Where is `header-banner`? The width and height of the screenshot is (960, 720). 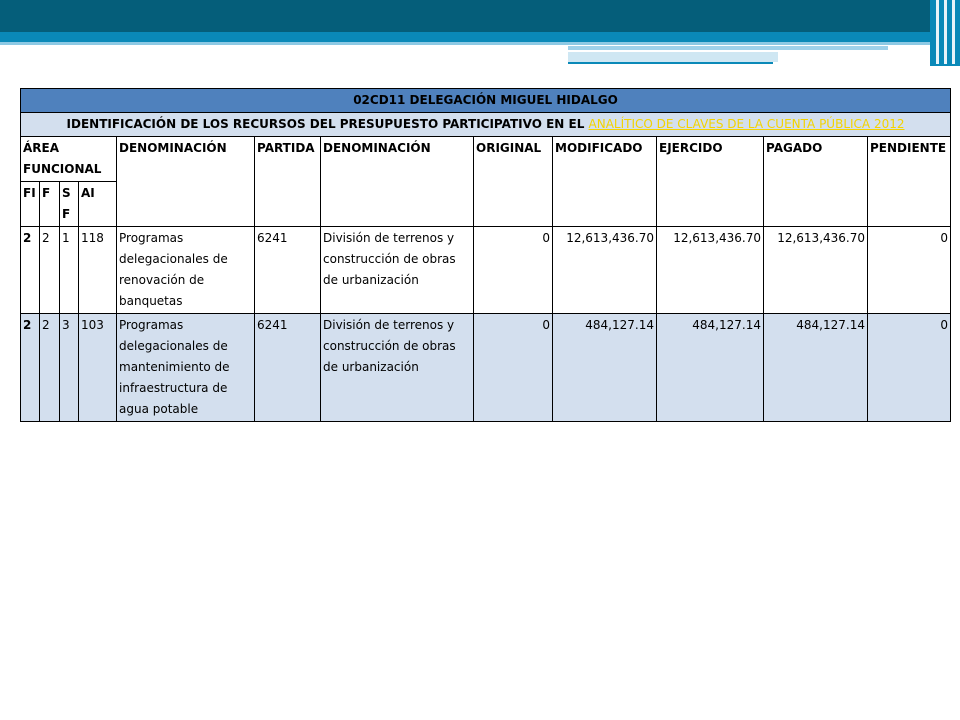 header-banner is located at coordinates (480, 16).